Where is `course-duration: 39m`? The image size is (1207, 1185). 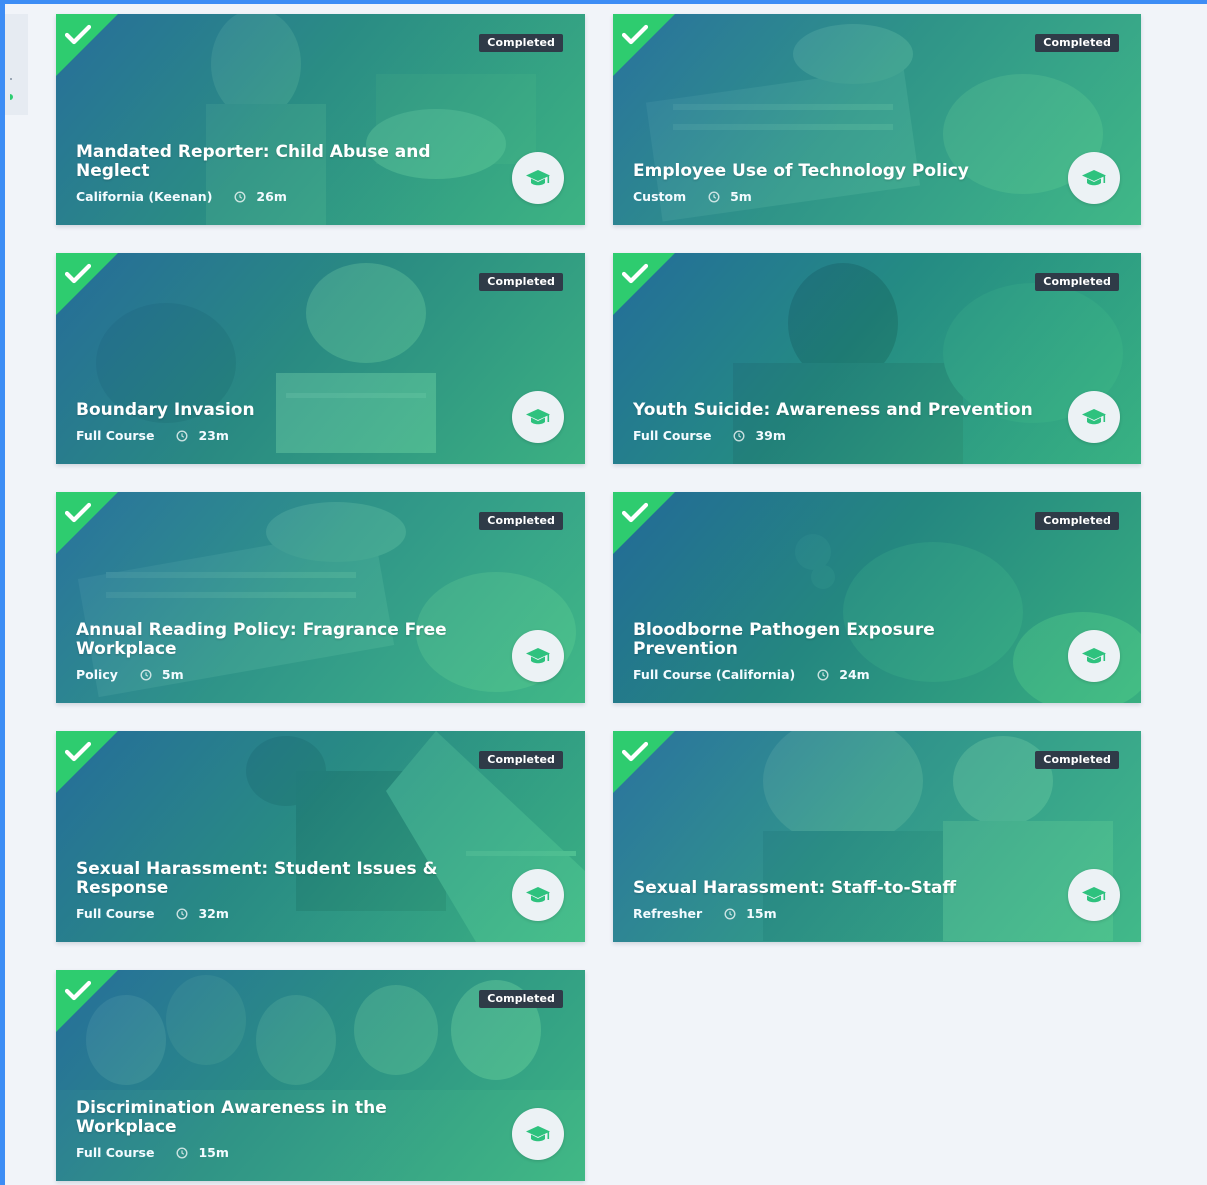
course-duration: 39m is located at coordinates (770, 435).